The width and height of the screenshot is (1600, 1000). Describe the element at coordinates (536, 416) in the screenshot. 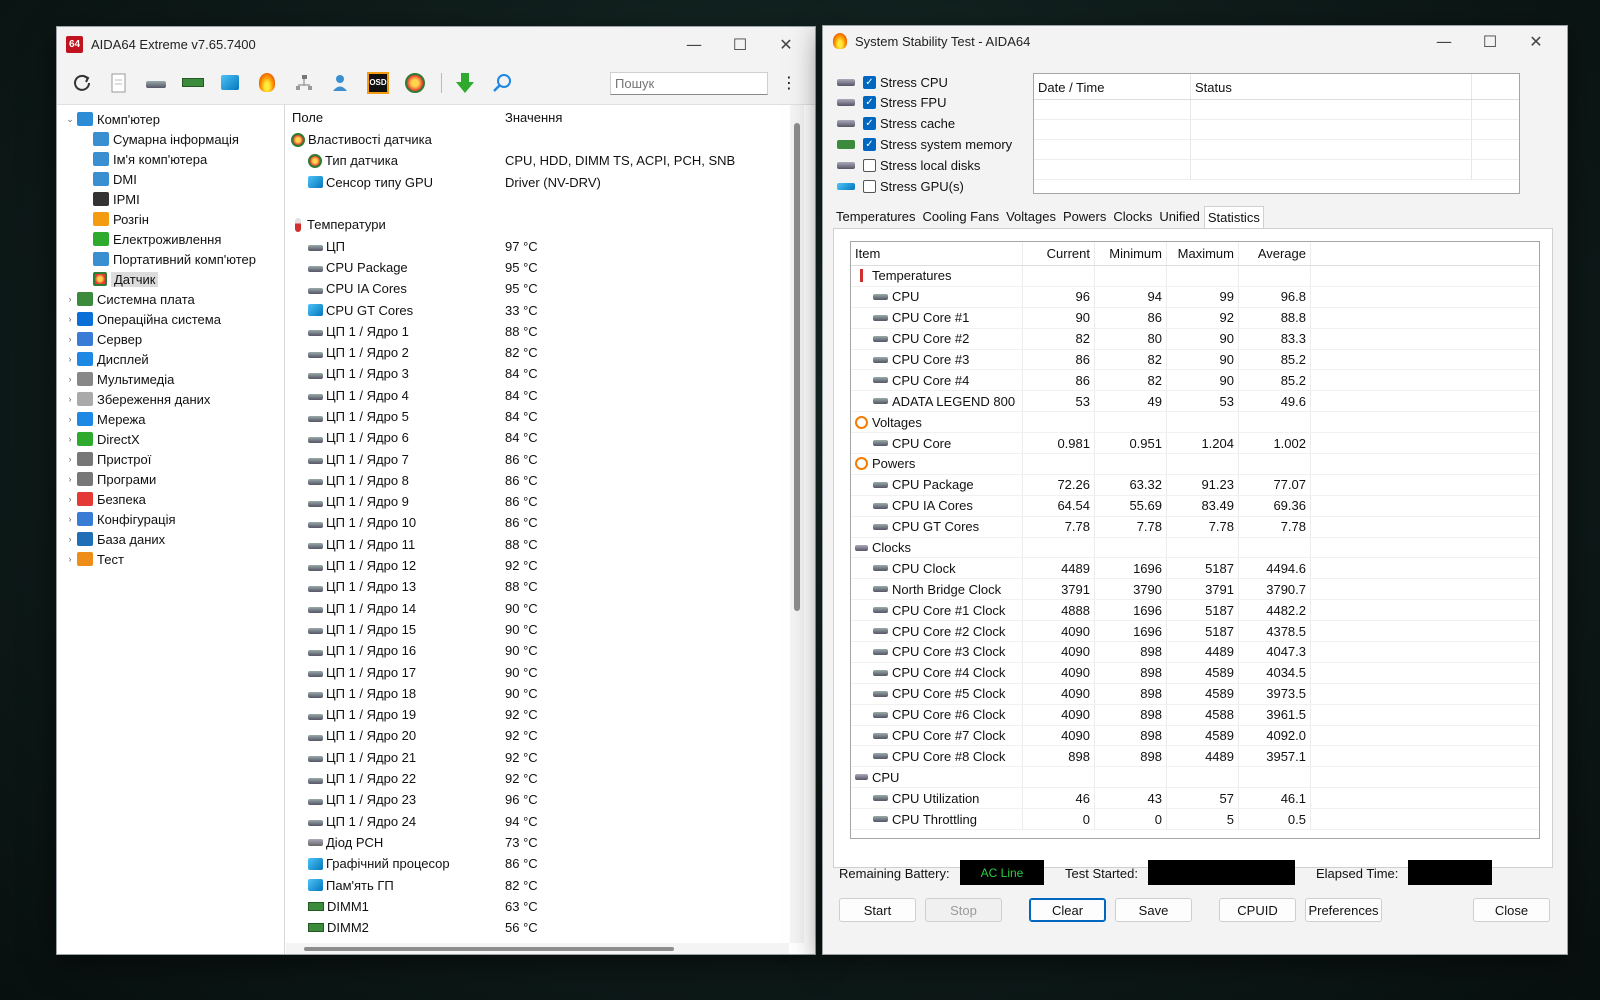

I see `table-row: ЦП 1 / Ядро 5 84 °C` at that location.